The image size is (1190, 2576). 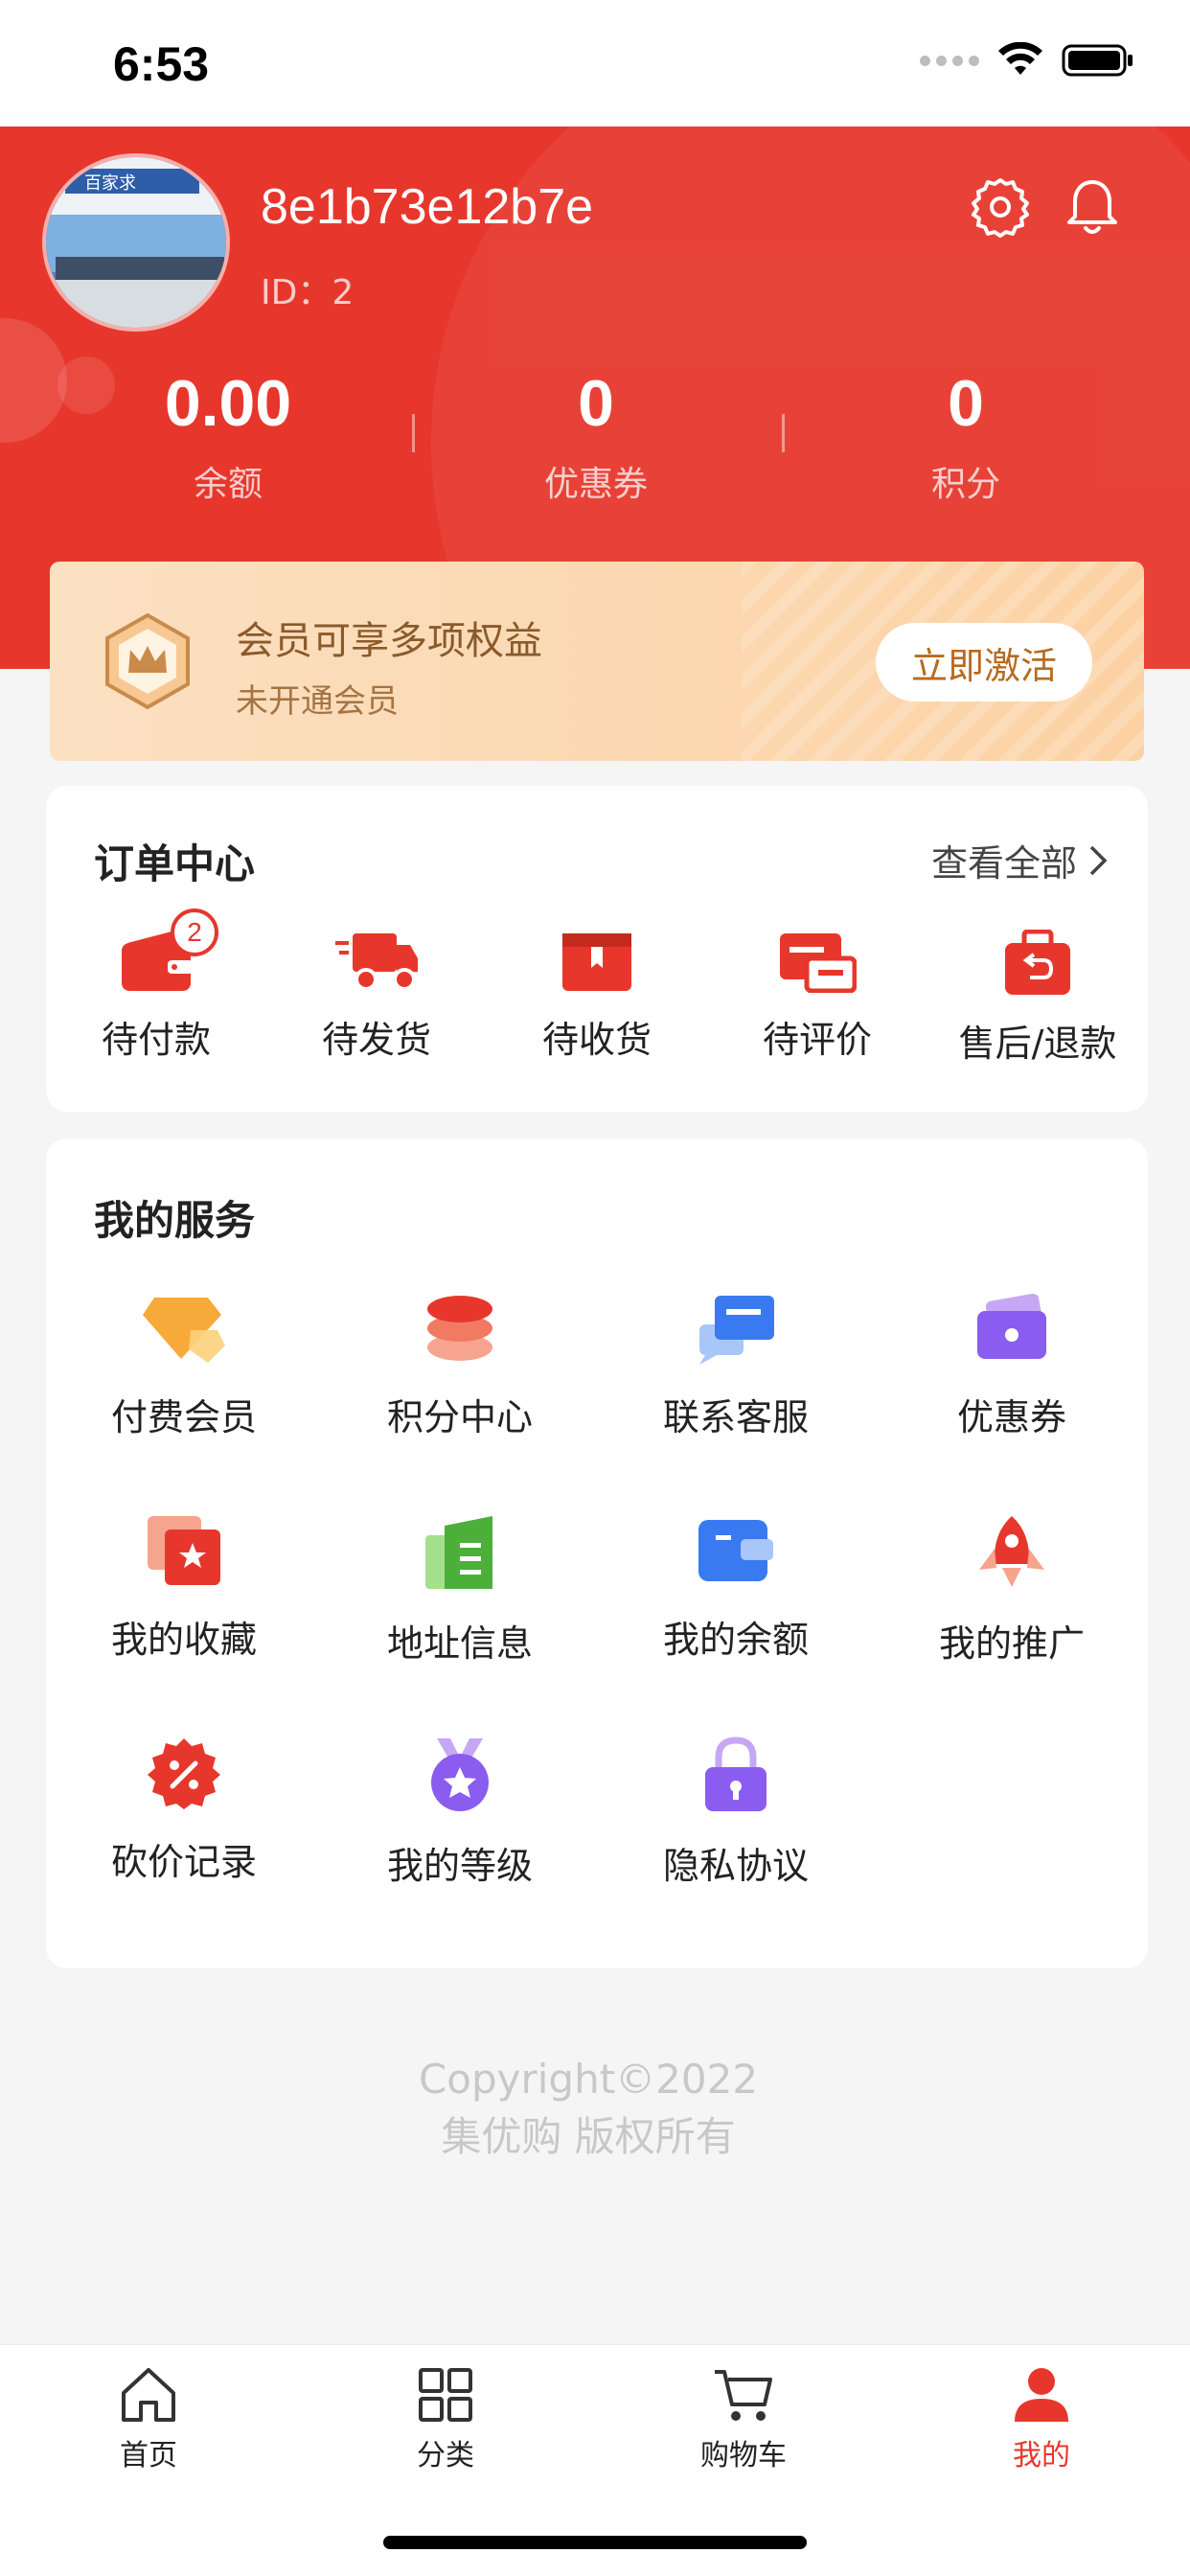 I want to click on service-coupons: 优惠券, so click(x=1012, y=1366).